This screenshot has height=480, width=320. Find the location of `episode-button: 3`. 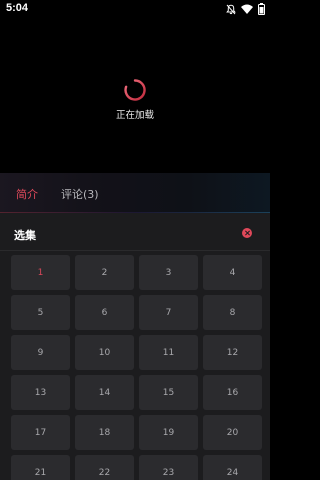

episode-button: 3 is located at coordinates (168, 272).